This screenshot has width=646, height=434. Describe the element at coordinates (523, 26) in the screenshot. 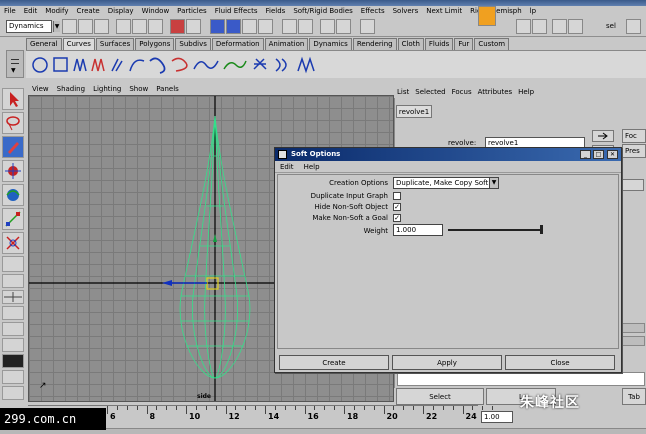

I see `hypershade-icon` at that location.